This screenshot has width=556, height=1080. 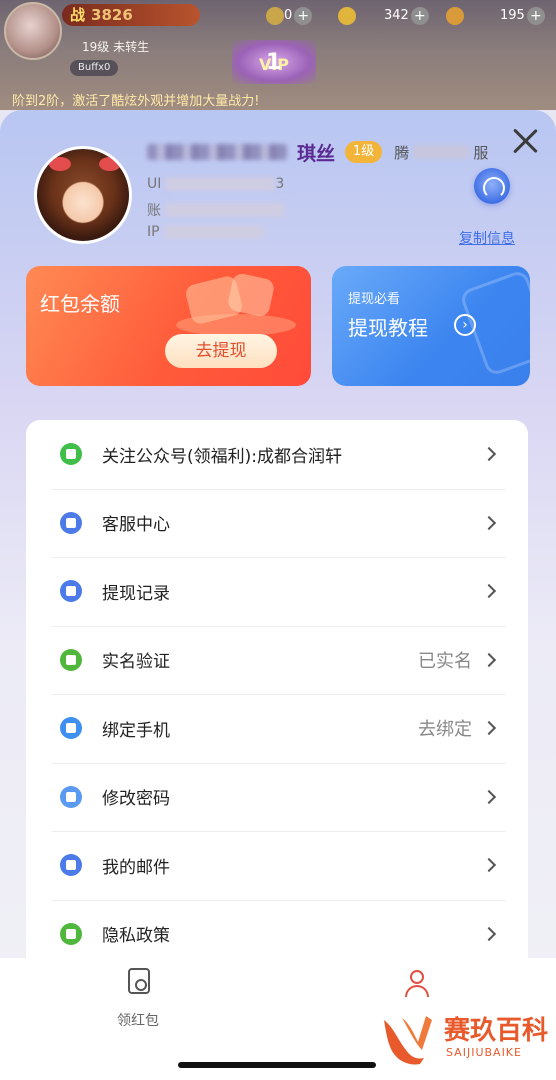 What do you see at coordinates (136, 525) in the screenshot?
I see `menu-item-label: 客服中心` at bounding box center [136, 525].